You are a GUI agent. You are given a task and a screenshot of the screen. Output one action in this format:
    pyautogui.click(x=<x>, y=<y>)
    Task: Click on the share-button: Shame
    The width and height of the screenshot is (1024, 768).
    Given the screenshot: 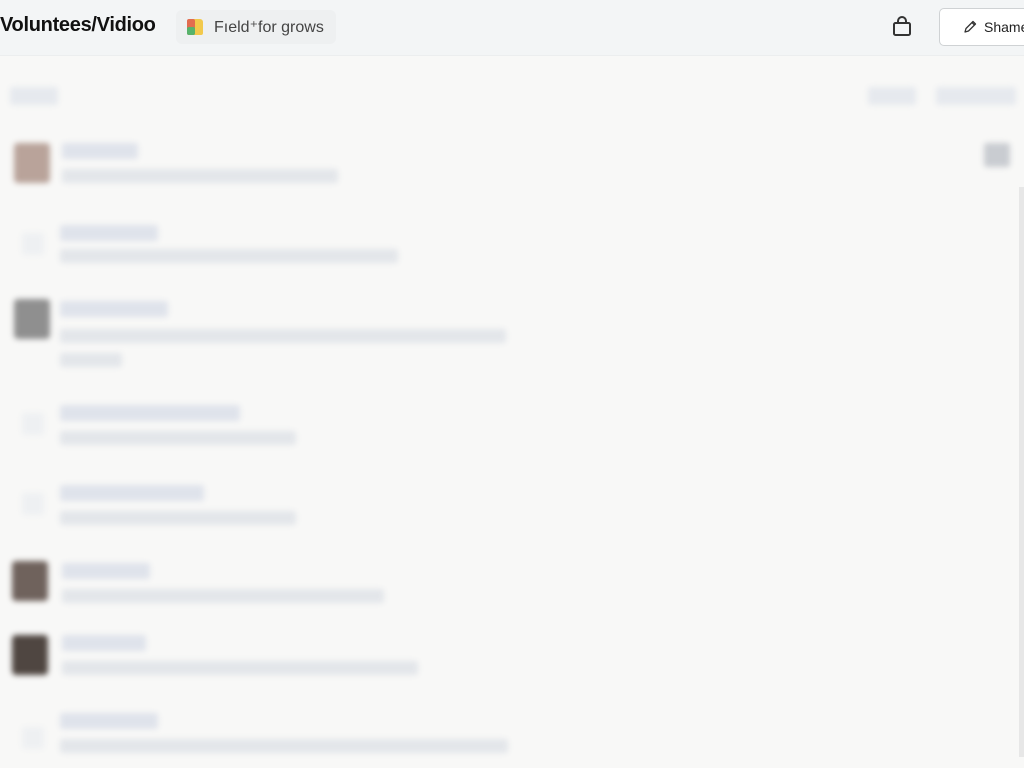 What is the action you would take?
    pyautogui.click(x=981, y=27)
    